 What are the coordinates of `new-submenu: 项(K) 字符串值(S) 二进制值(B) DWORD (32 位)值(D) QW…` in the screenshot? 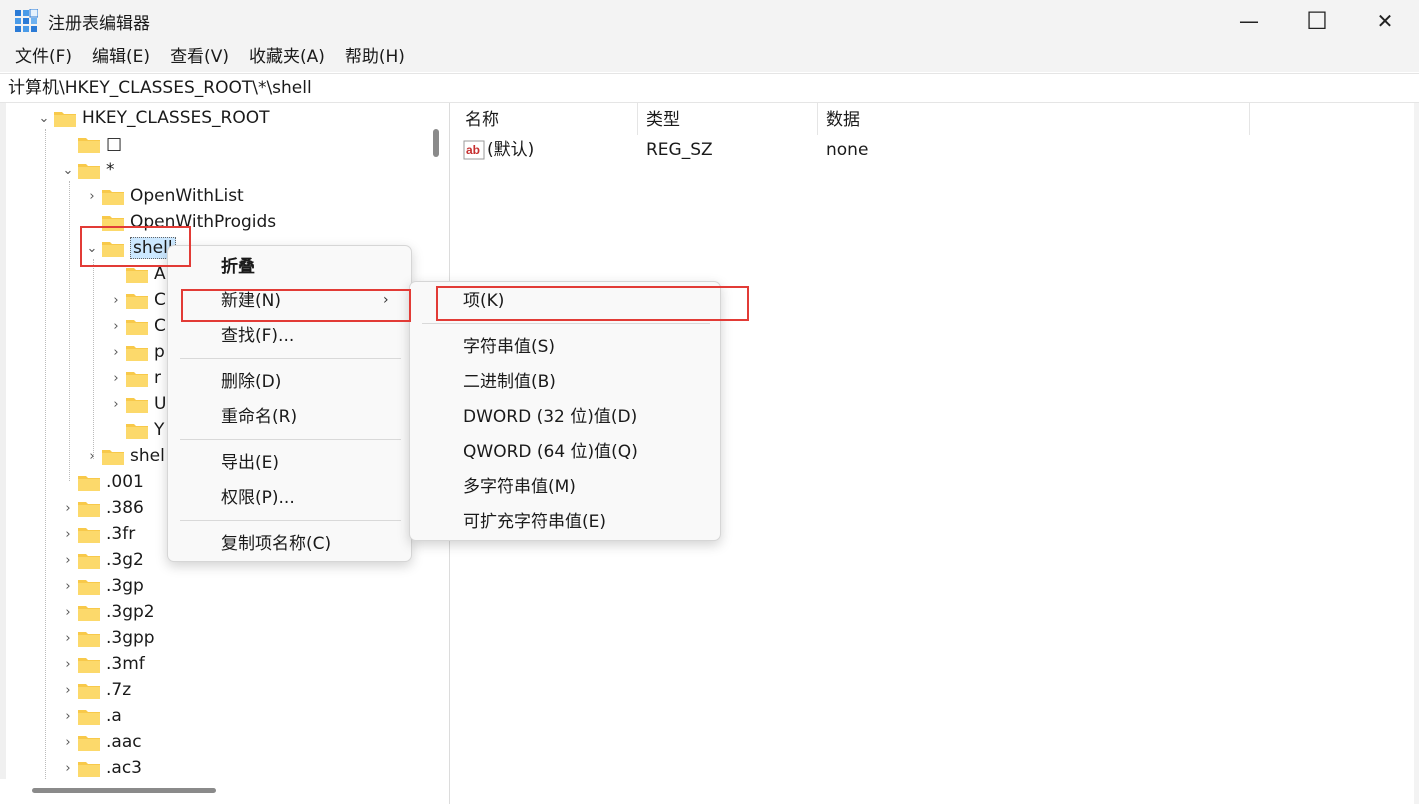 It's located at (565, 411).